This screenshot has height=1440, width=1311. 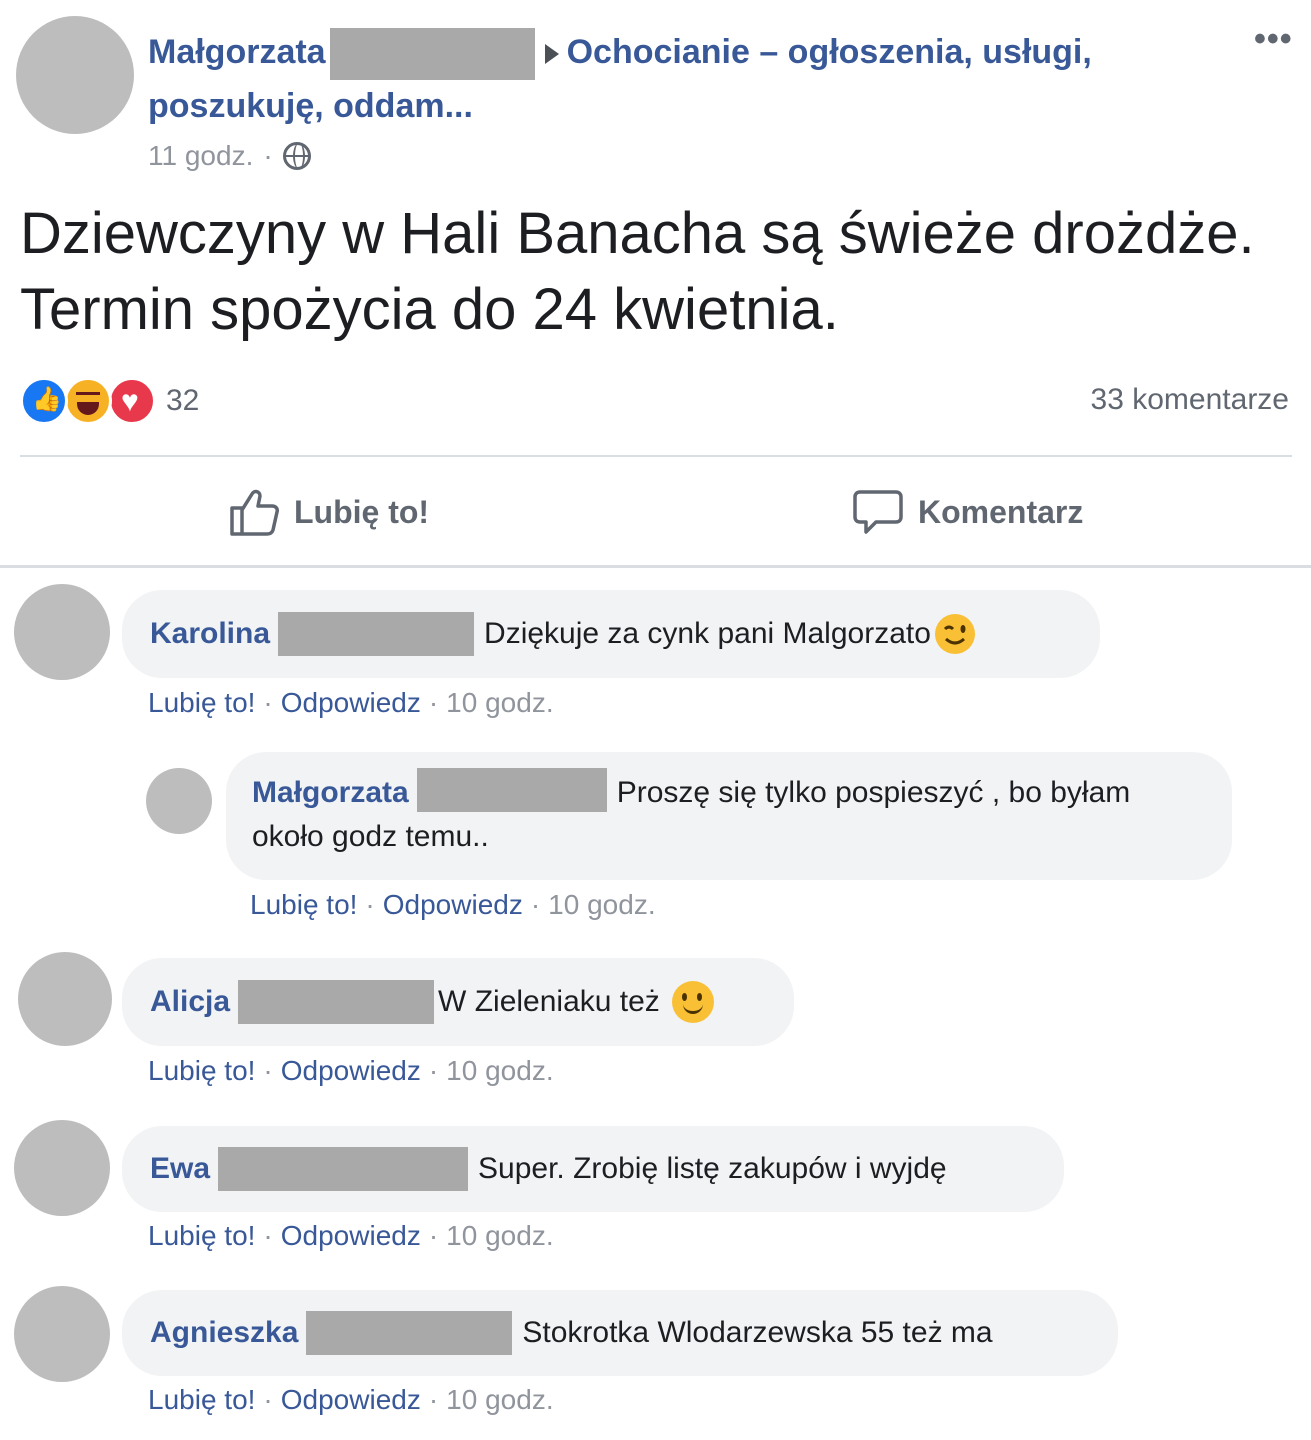 What do you see at coordinates (1273, 39) in the screenshot?
I see `post-options-button: •••` at bounding box center [1273, 39].